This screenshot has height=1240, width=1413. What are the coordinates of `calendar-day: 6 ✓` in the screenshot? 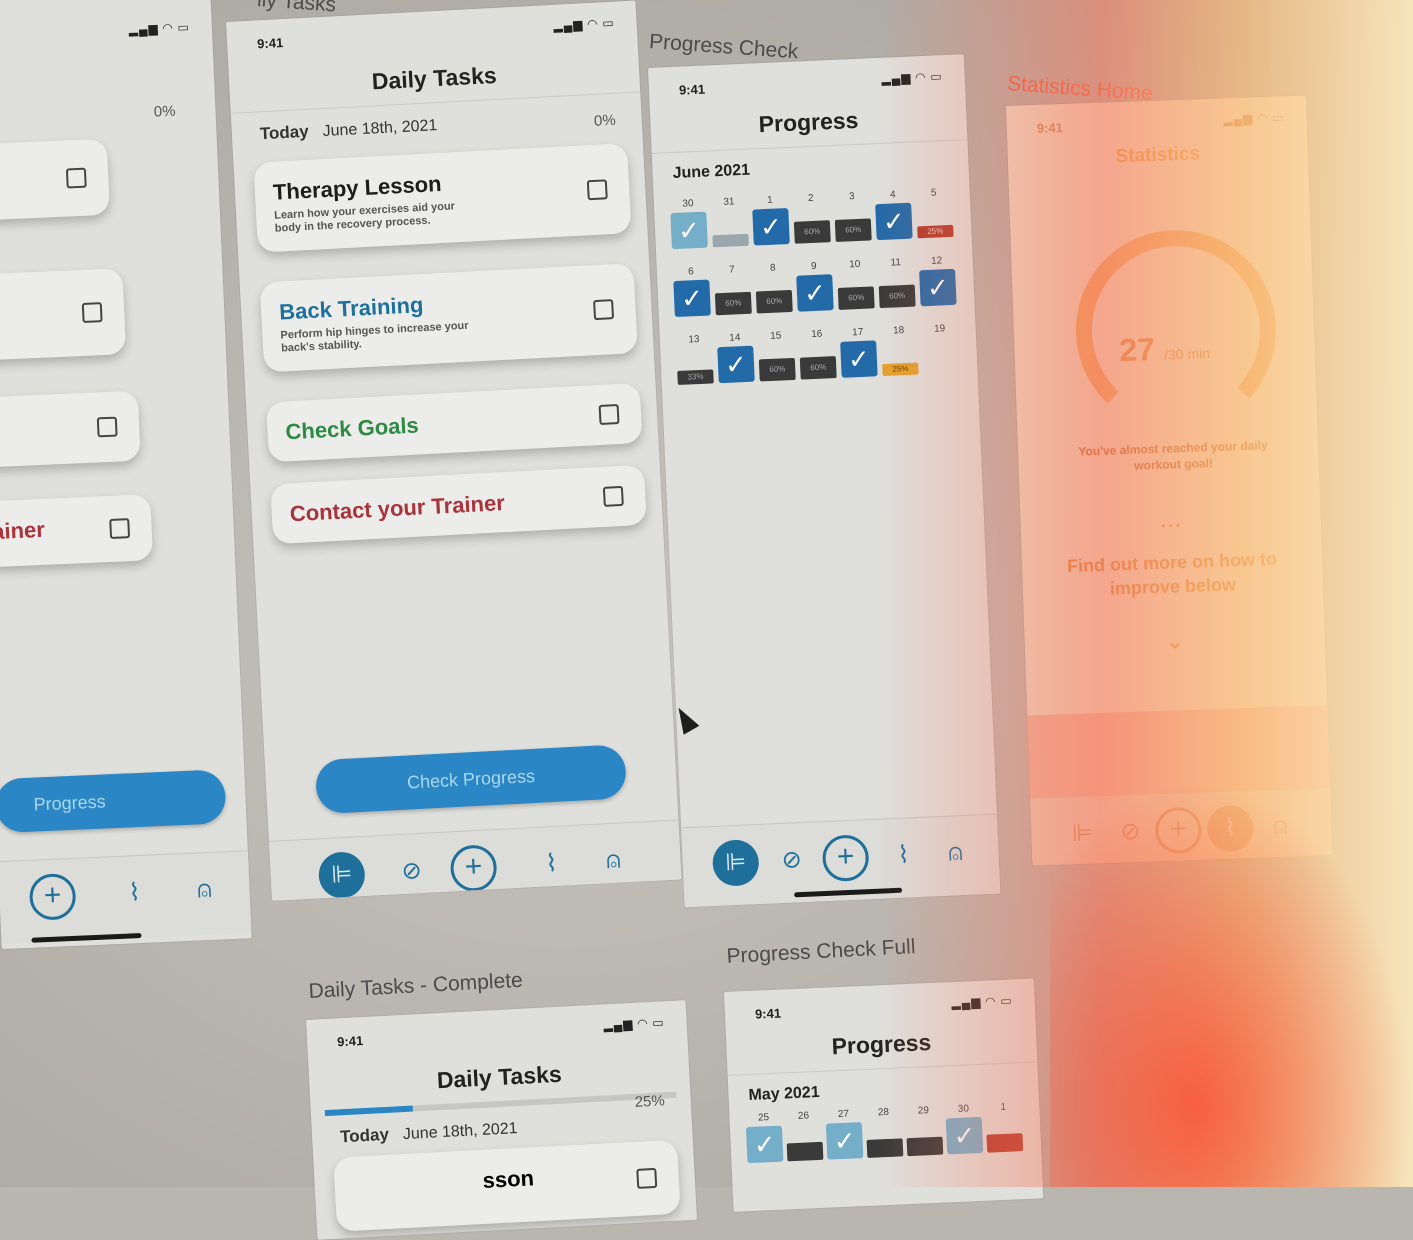 It's located at (692, 292).